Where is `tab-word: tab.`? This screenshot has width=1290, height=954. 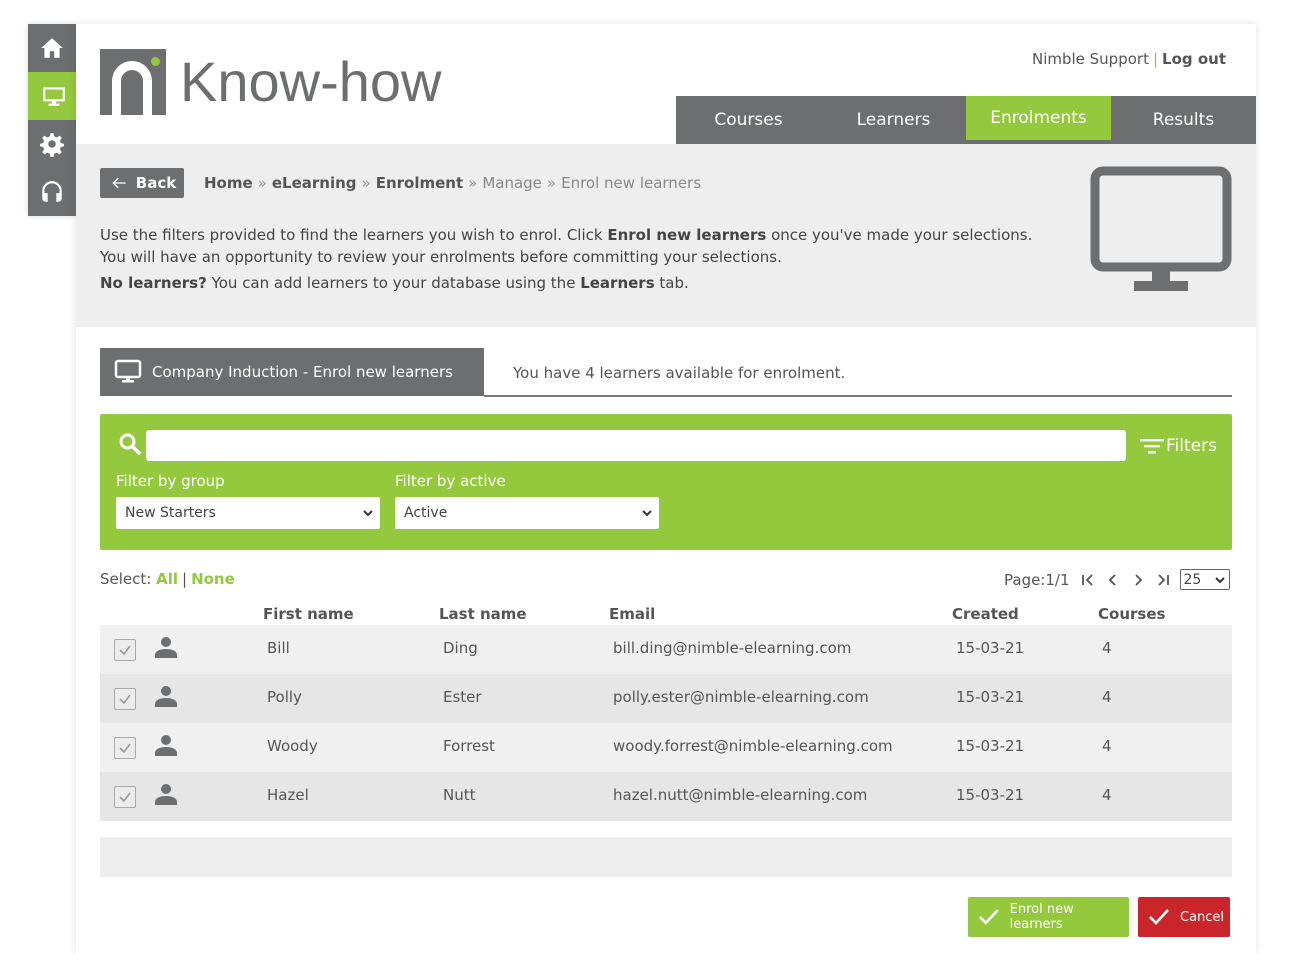 tab-word: tab. is located at coordinates (671, 283).